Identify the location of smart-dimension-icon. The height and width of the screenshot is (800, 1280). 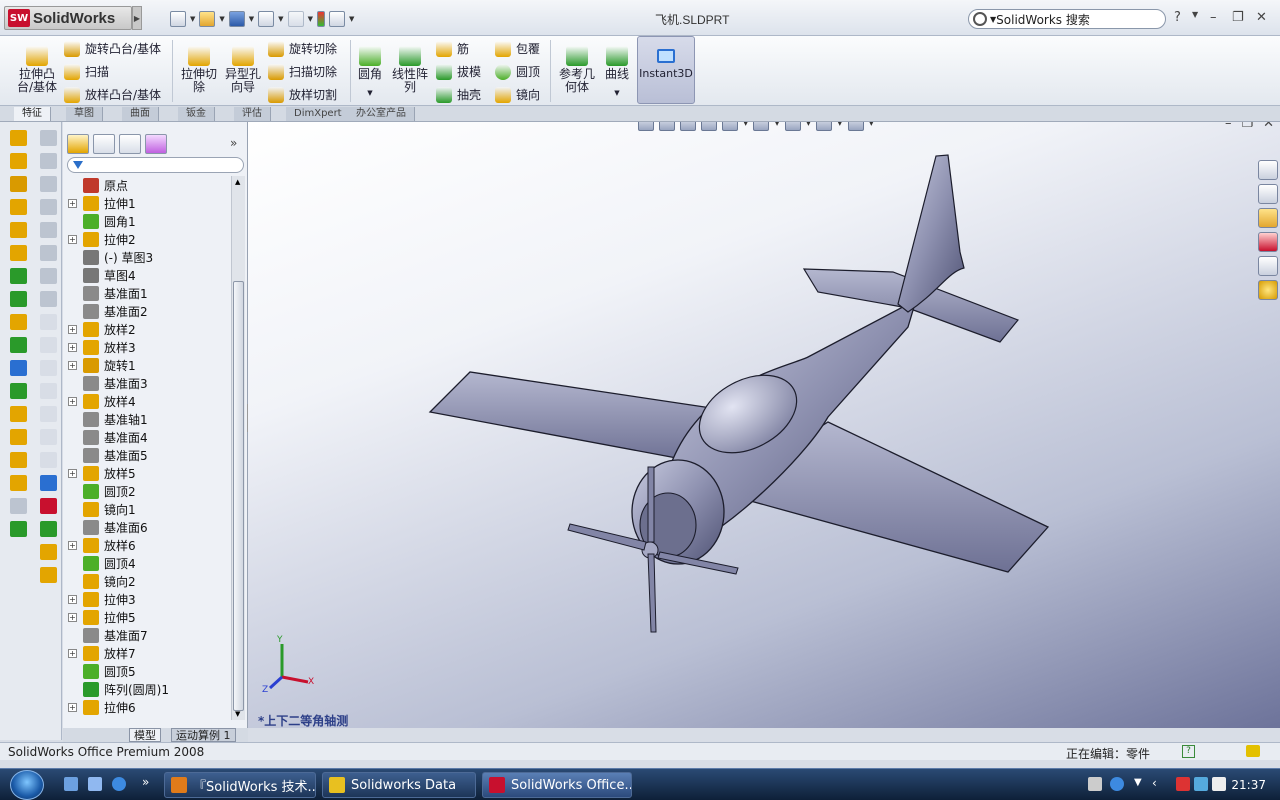
(48, 483).